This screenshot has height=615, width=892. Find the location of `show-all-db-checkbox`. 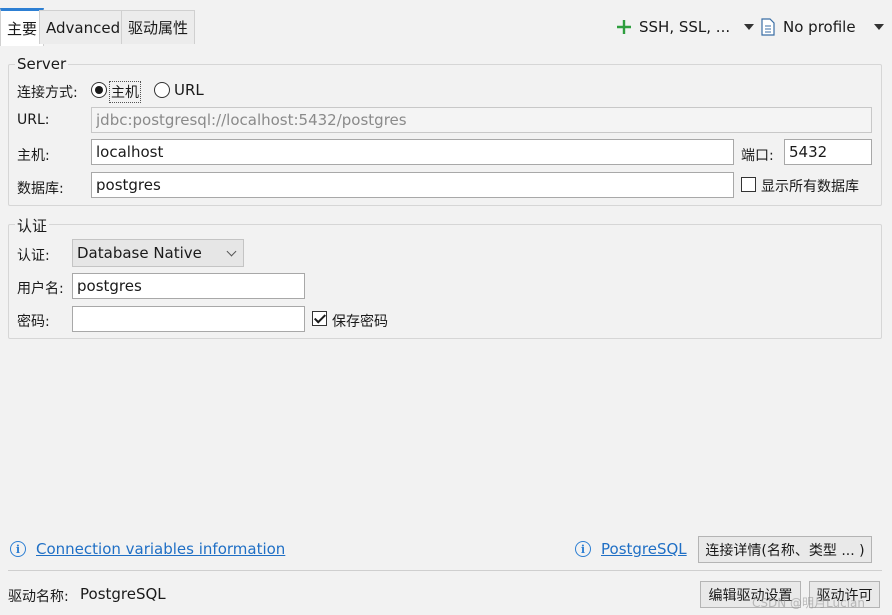

show-all-db-checkbox is located at coordinates (748, 184).